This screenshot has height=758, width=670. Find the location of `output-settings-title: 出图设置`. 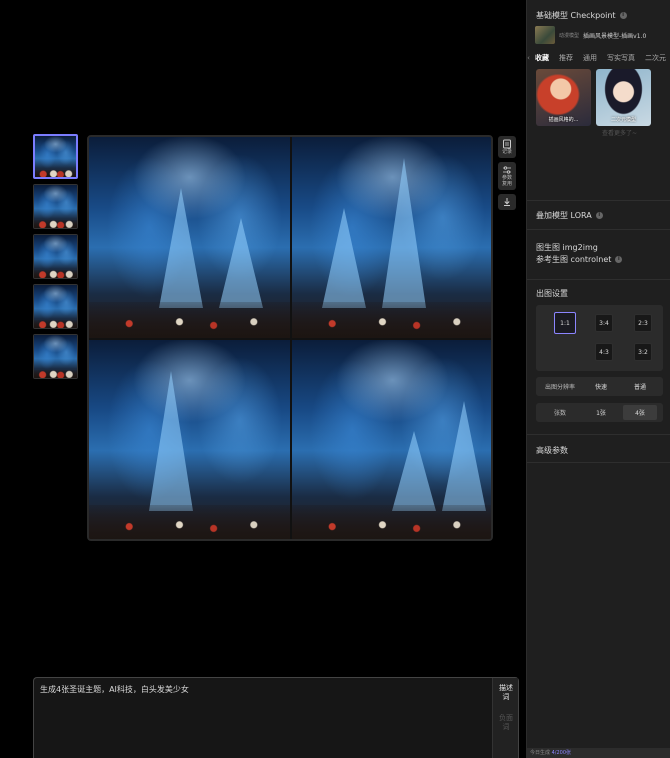

output-settings-title: 出图设置 is located at coordinates (552, 293).